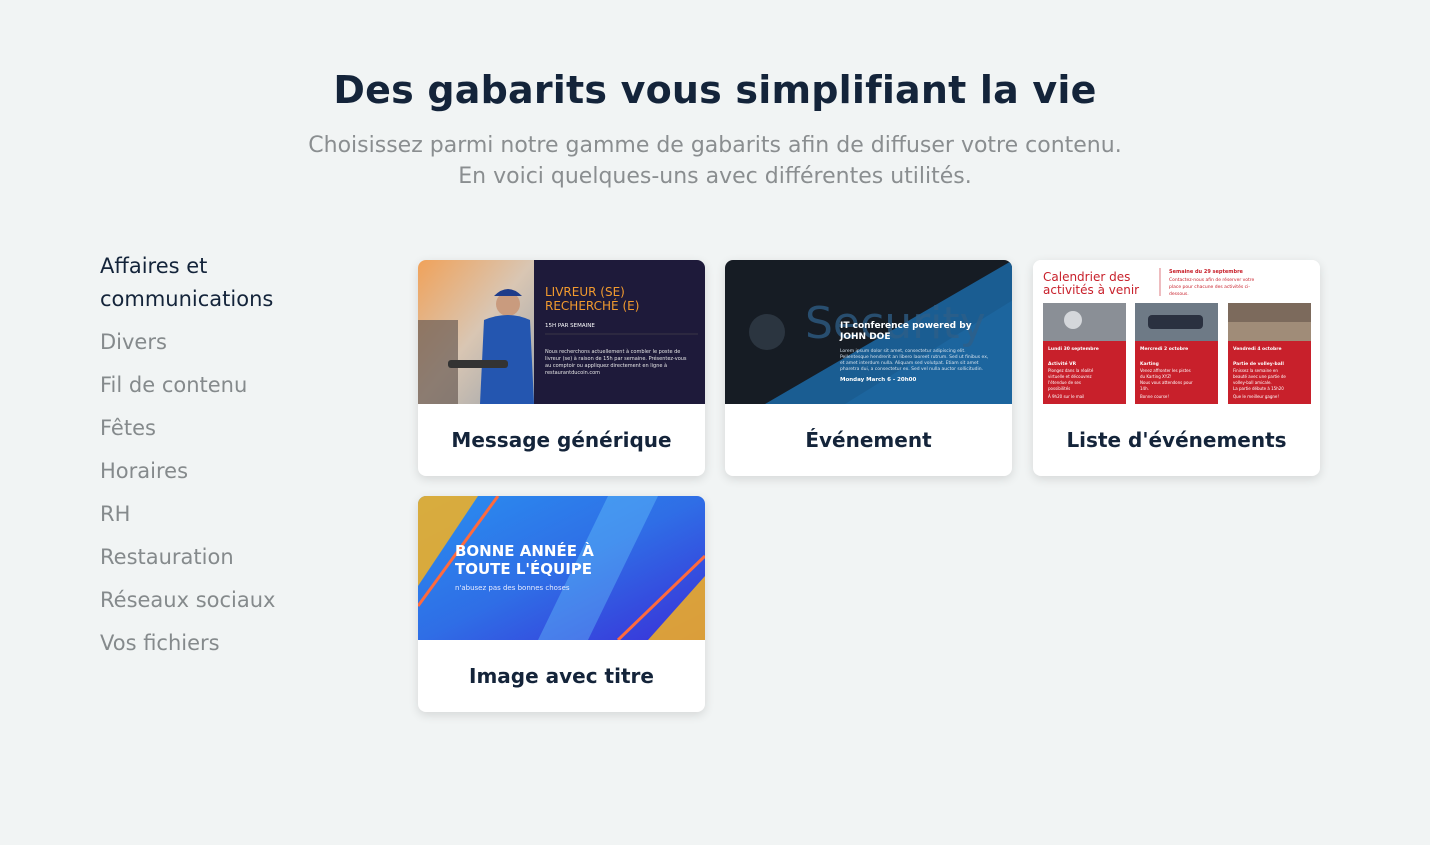 This screenshot has width=1430, height=845. Describe the element at coordinates (1154, 396) in the screenshot. I see `svg-text: Bonne course!` at that location.